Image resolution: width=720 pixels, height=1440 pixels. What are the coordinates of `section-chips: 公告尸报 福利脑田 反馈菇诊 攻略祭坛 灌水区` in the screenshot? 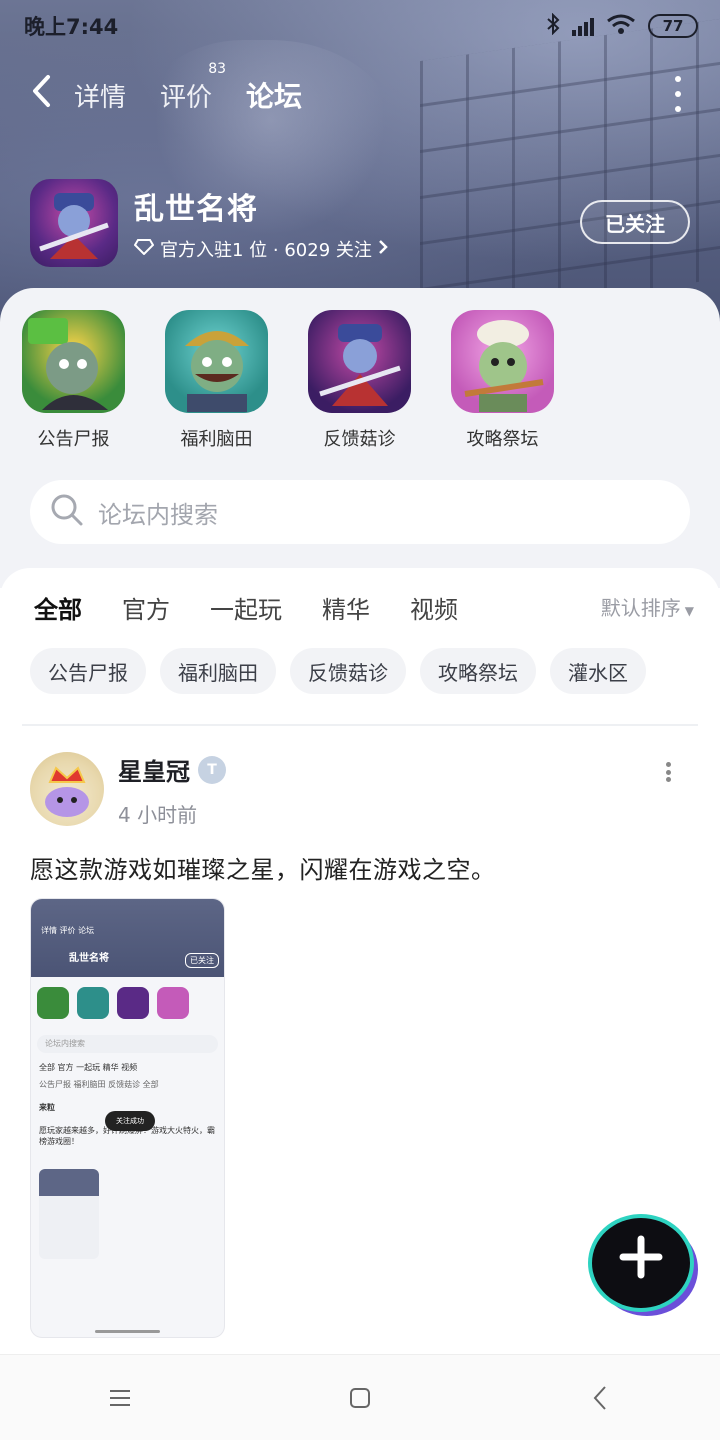 It's located at (338, 671).